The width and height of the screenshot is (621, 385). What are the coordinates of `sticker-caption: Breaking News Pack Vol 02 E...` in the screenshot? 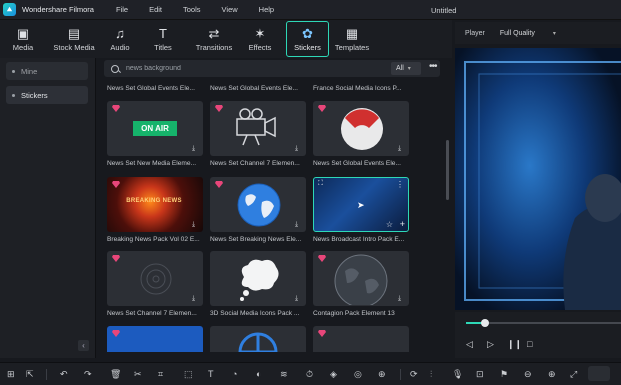 It's located at (153, 239).